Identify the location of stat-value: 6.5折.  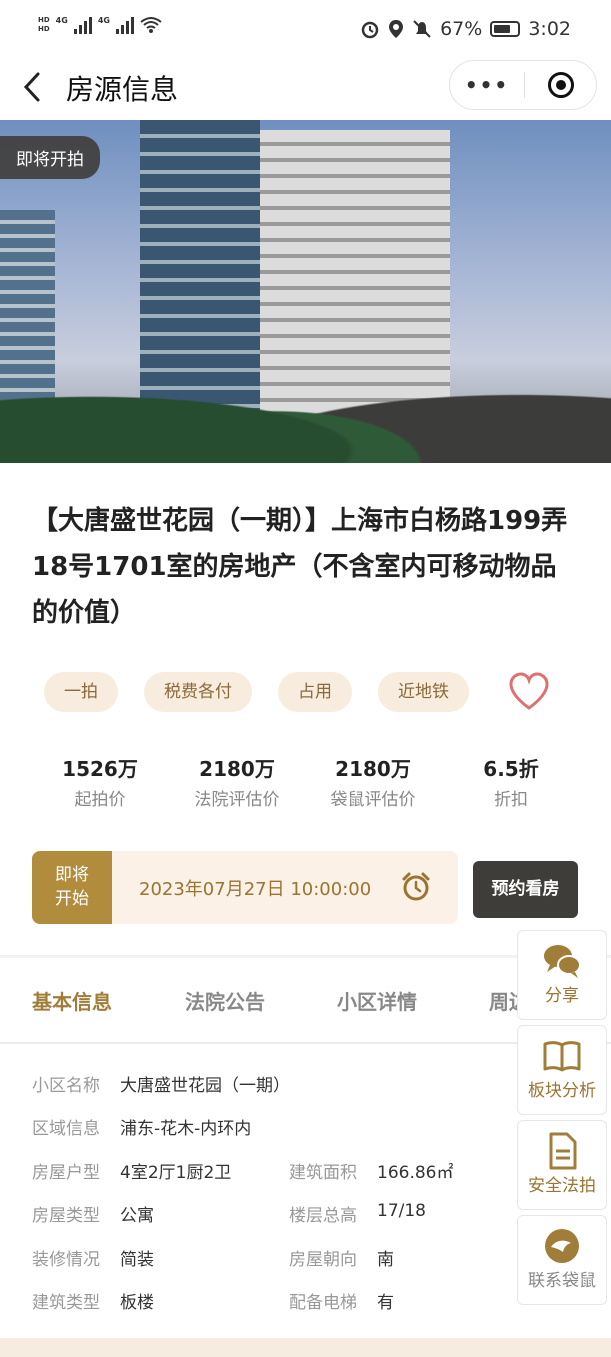
(511, 769).